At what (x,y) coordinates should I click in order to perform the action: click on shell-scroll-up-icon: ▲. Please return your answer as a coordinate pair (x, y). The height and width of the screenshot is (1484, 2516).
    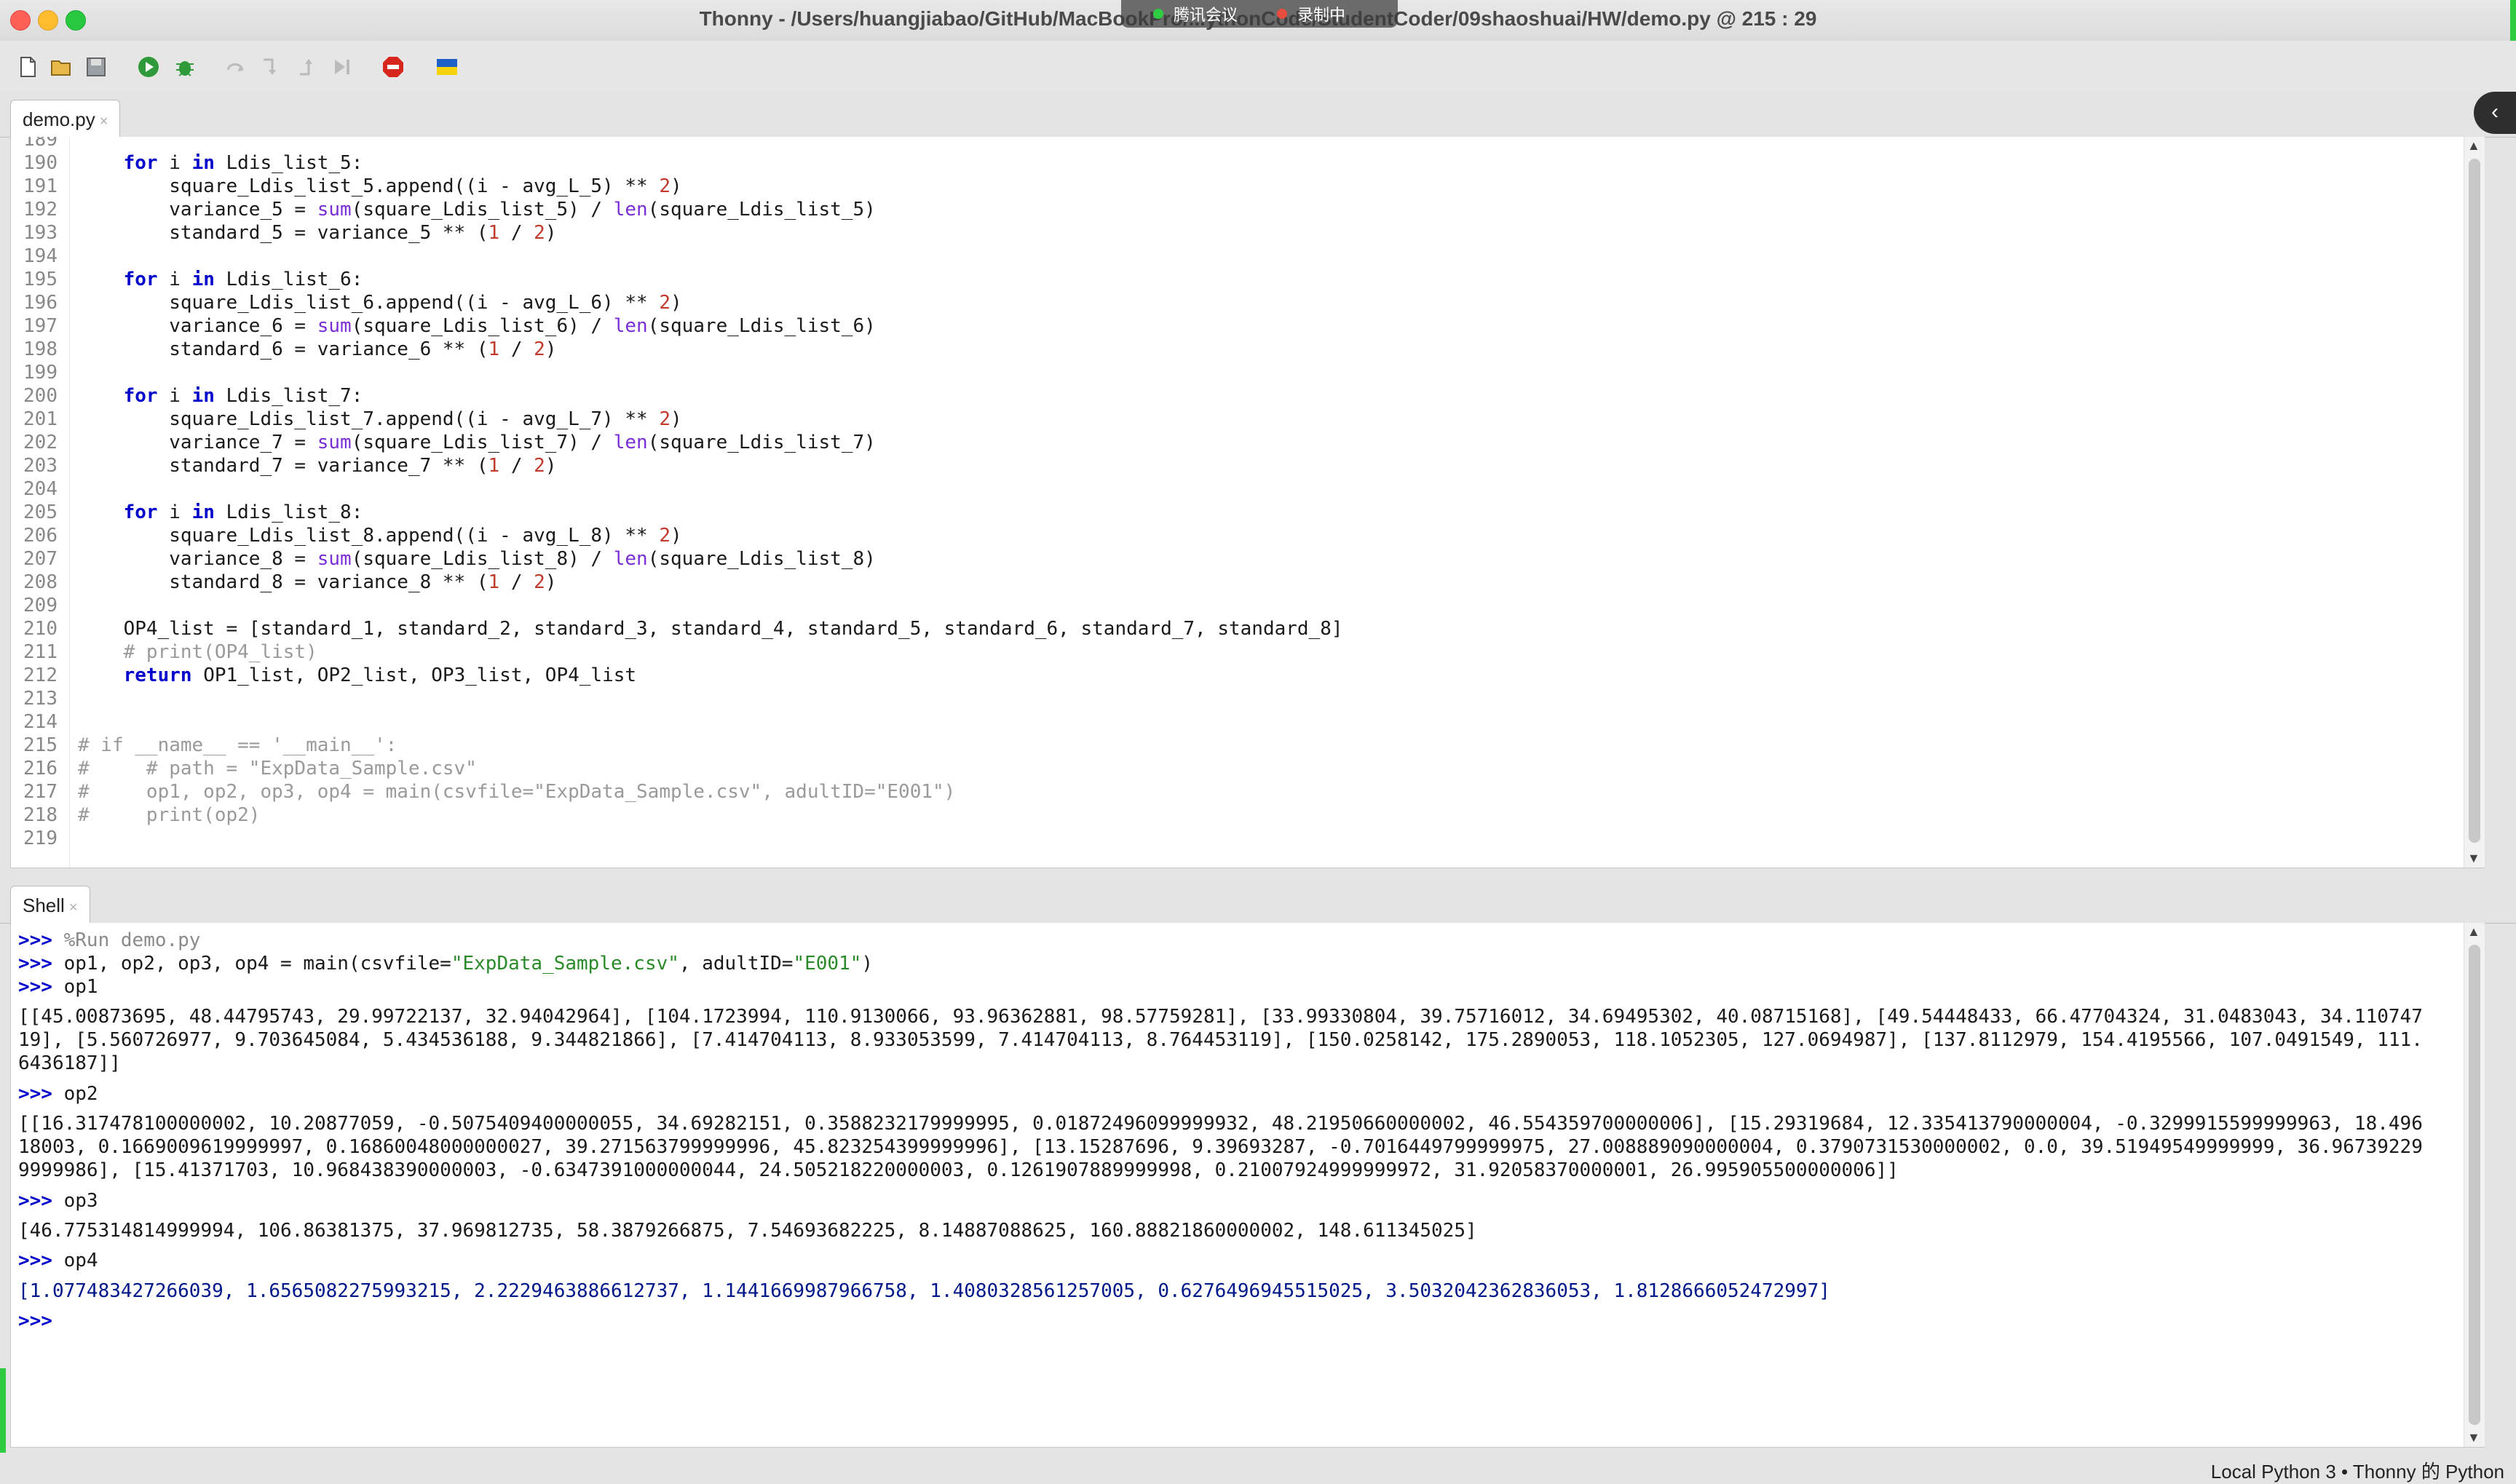
    Looking at the image, I should click on (2473, 932).